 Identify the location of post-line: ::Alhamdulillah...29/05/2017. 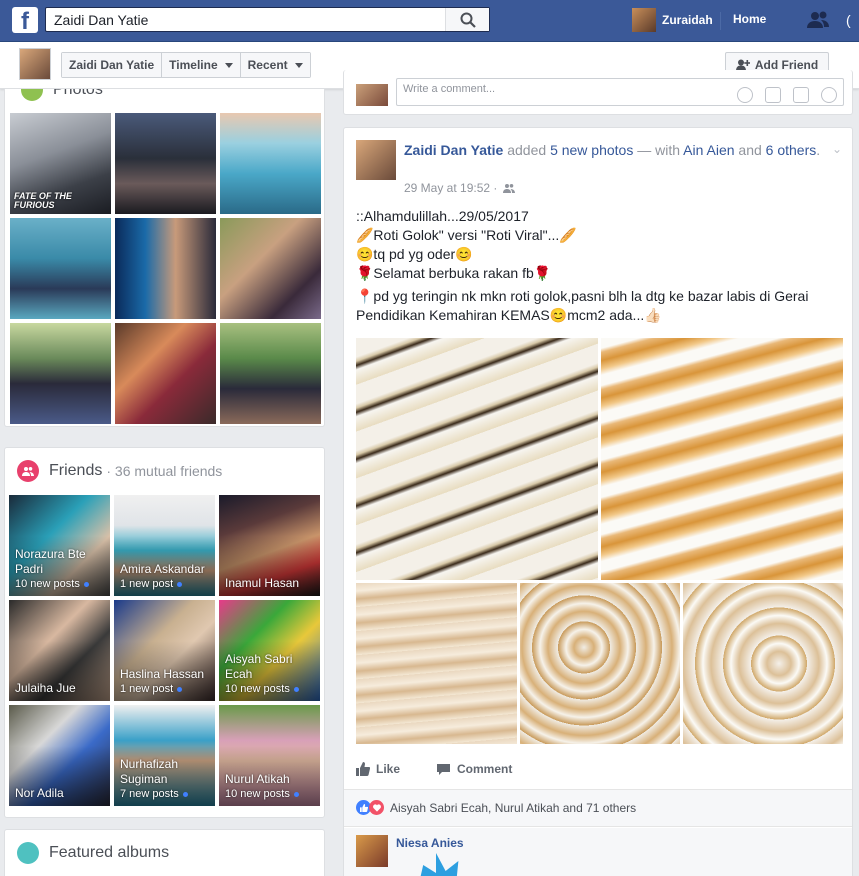
(442, 216).